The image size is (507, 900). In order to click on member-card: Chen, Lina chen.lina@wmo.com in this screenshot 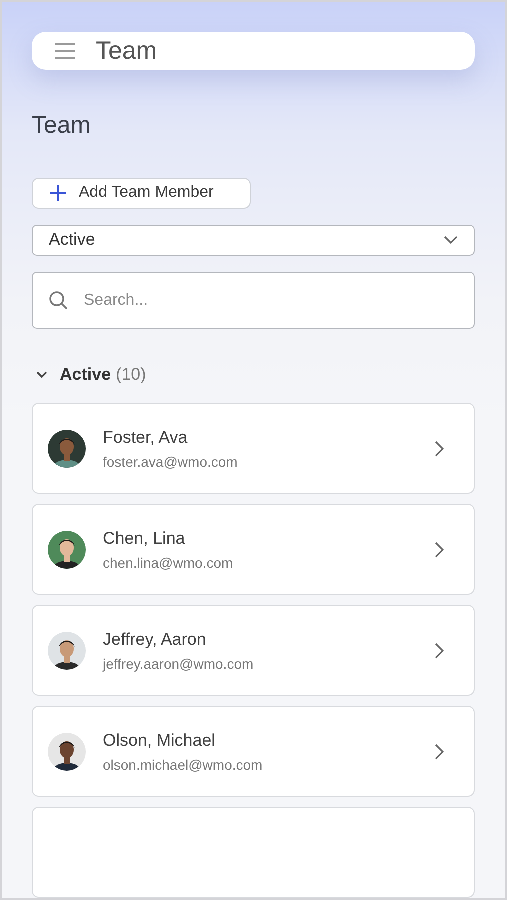, I will do `click(253, 549)`.